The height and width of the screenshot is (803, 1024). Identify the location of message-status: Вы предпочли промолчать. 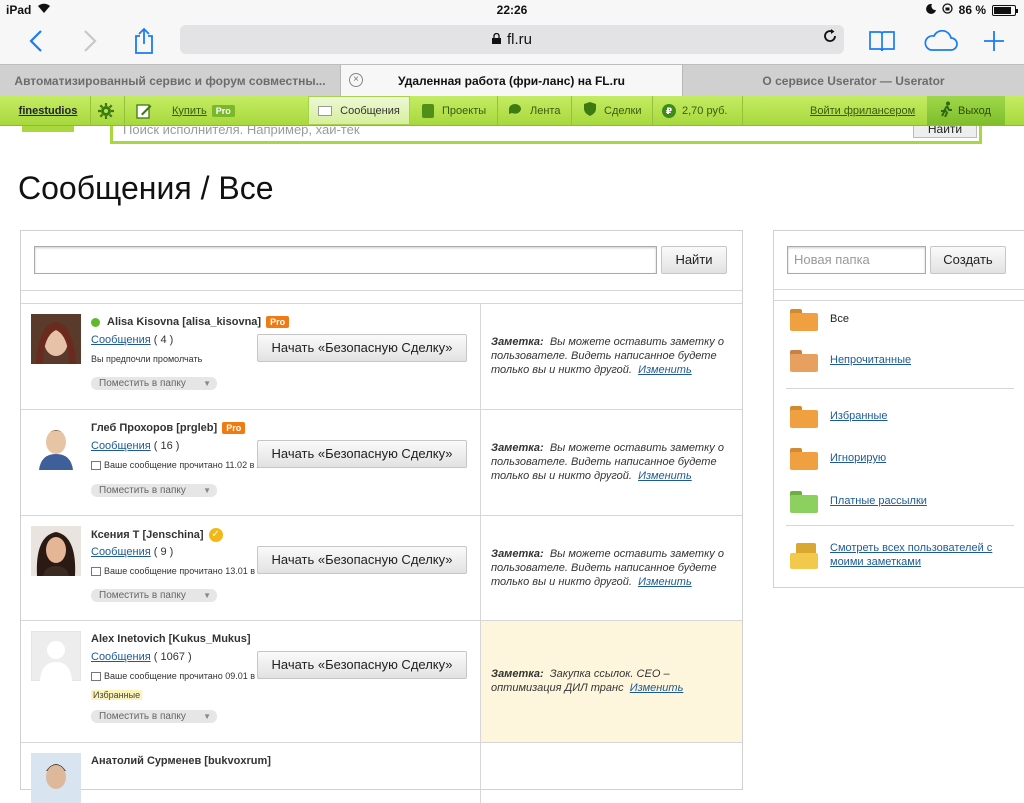
(146, 359).